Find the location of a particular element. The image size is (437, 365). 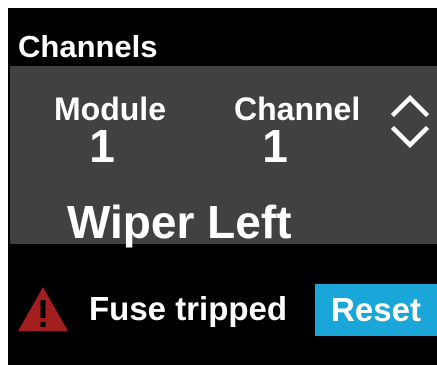

chevron-down-icon is located at coordinates (410, 137).